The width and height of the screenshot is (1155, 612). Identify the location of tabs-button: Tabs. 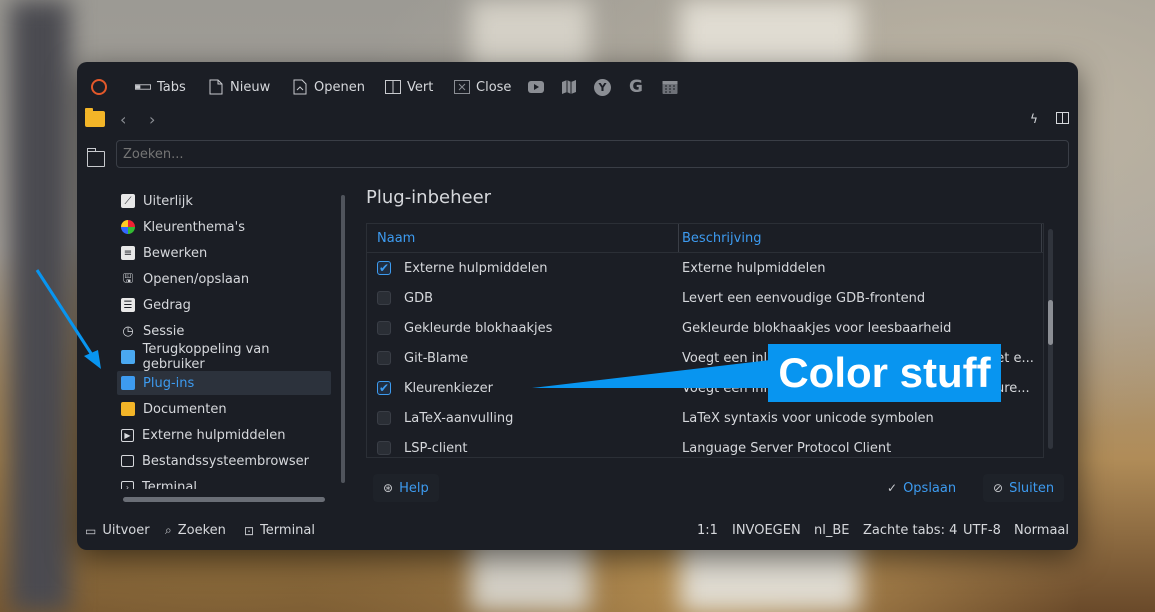
(160, 87).